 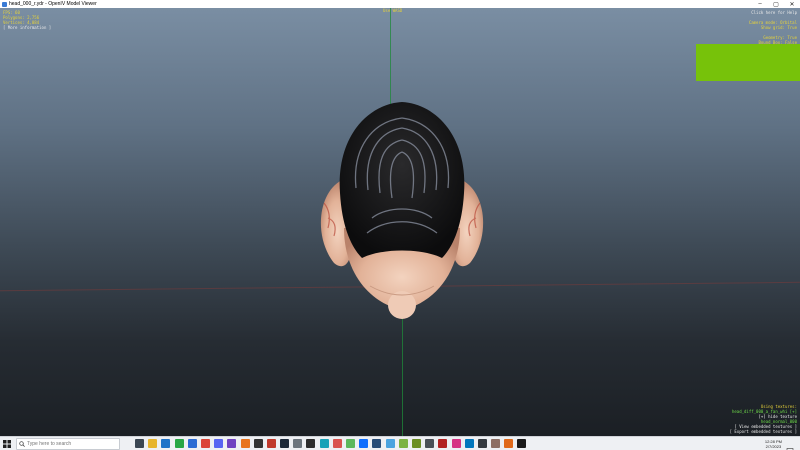 What do you see at coordinates (153, 443) in the screenshot?
I see `file-explorer-icon` at bounding box center [153, 443].